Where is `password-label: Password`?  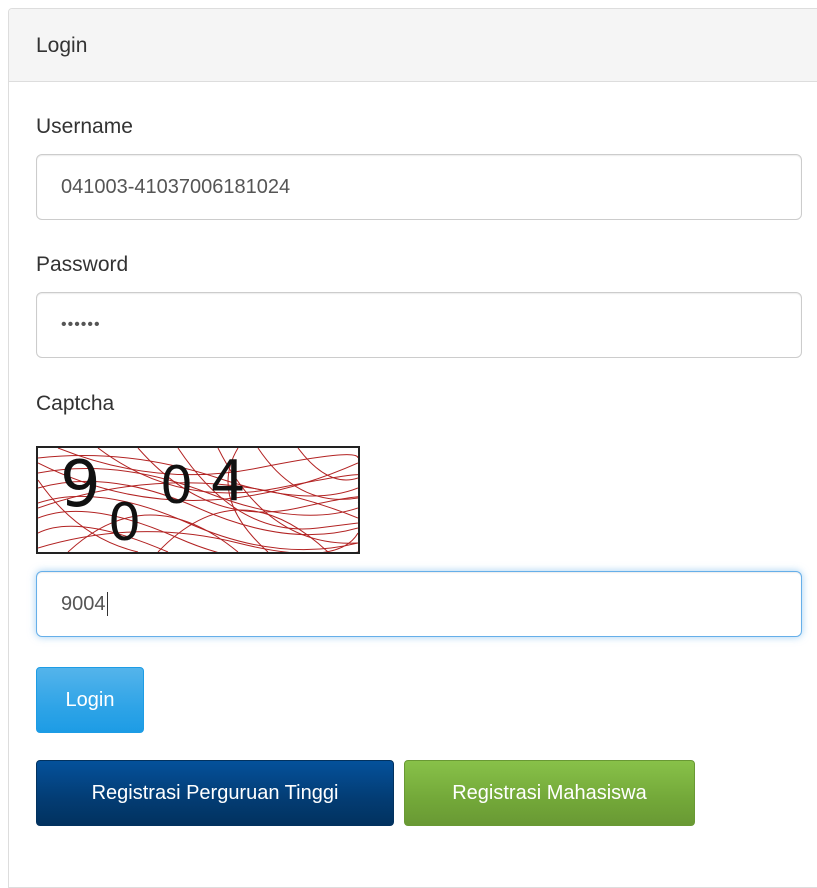 password-label: Password is located at coordinates (82, 264).